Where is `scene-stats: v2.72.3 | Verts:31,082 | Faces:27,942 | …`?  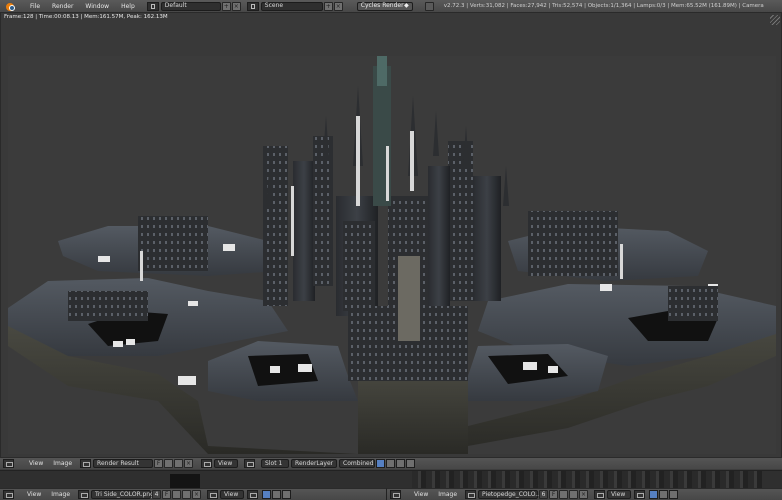
scene-stats: v2.72.3 | Verts:31,082 | Faces:27,942 | … is located at coordinates (603, 6).